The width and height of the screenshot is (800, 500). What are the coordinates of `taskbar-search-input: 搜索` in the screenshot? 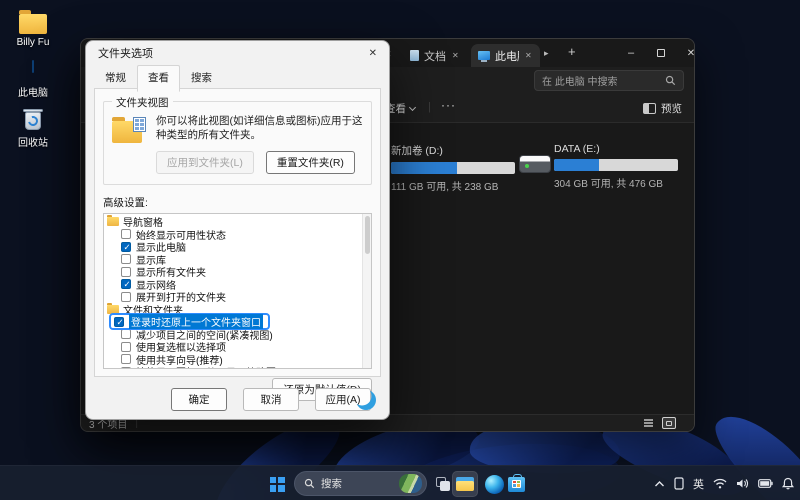 It's located at (360, 483).